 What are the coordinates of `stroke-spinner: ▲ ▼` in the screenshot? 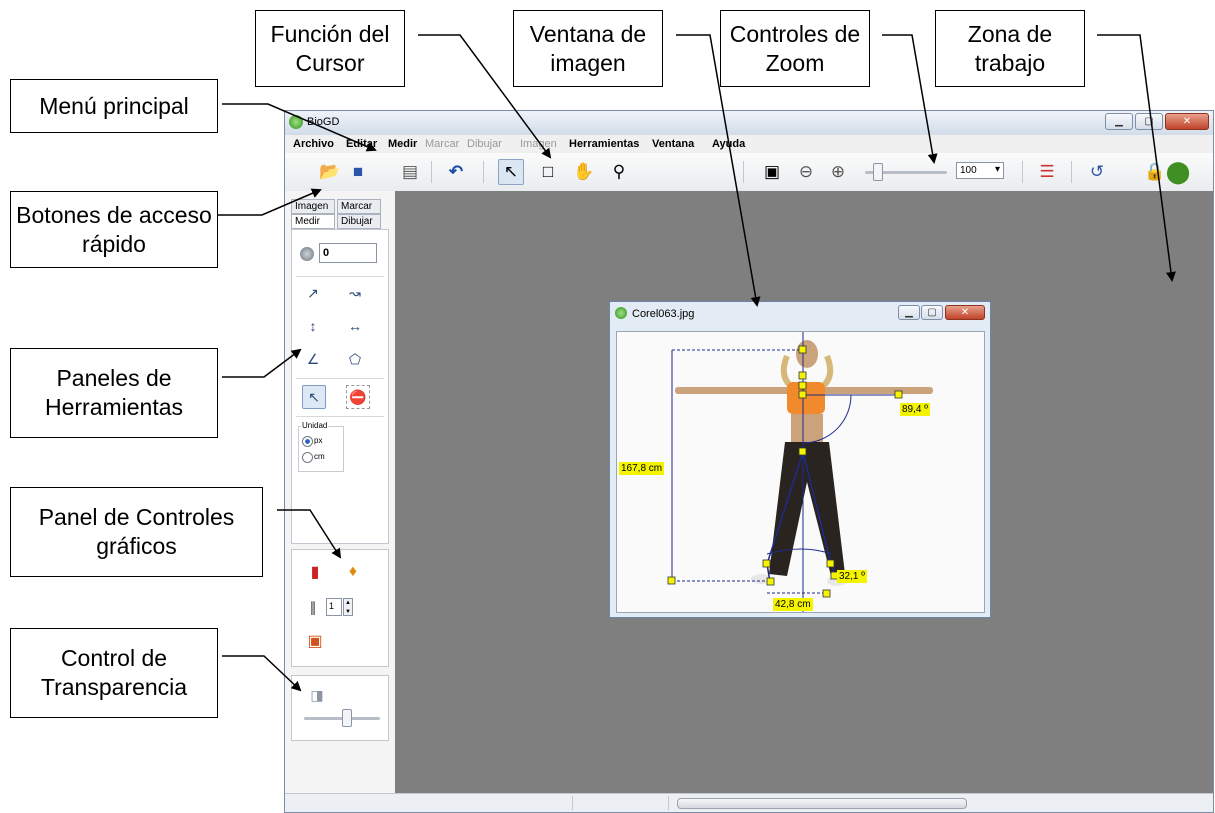 It's located at (348, 607).